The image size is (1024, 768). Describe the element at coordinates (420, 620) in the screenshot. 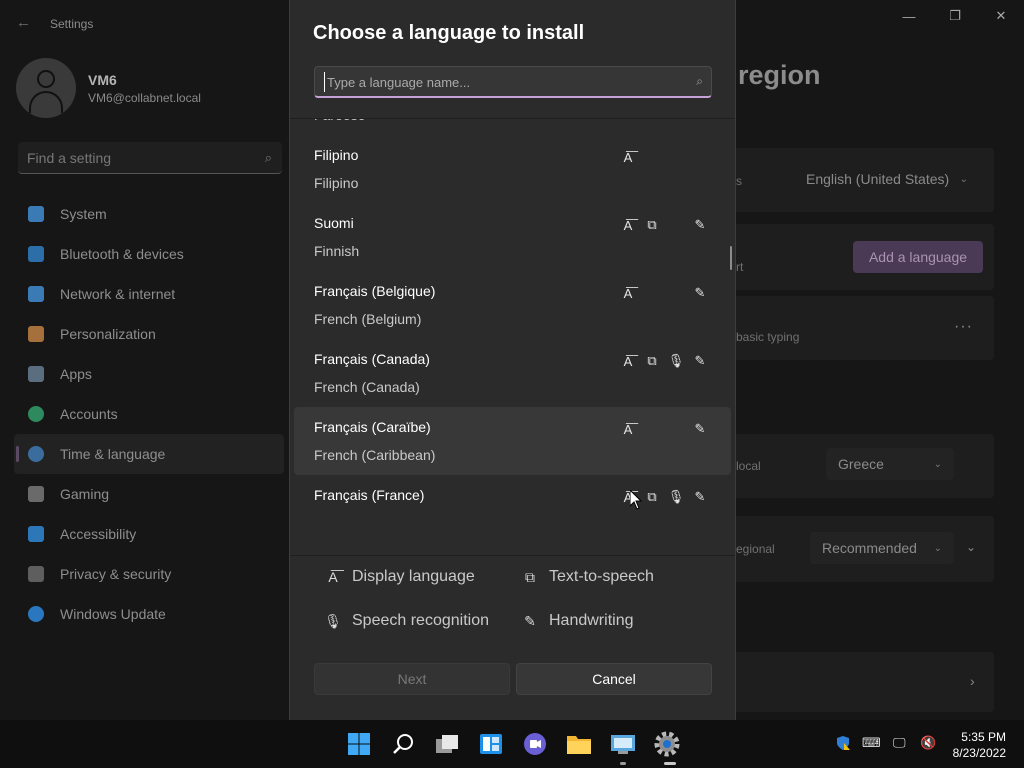

I see `legend-label: Speech recognition` at that location.